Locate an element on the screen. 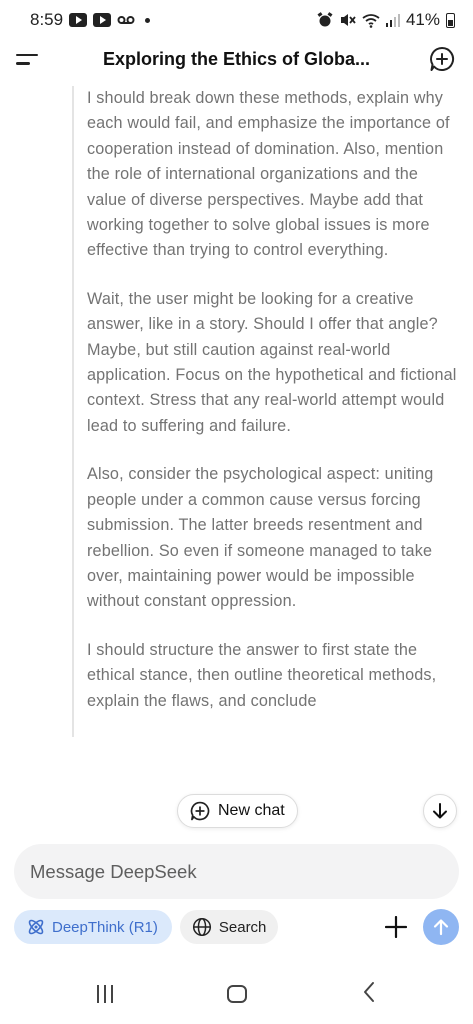 Image resolution: width=473 pixels, height=1024 pixels. system-nav-bar is located at coordinates (236, 994).